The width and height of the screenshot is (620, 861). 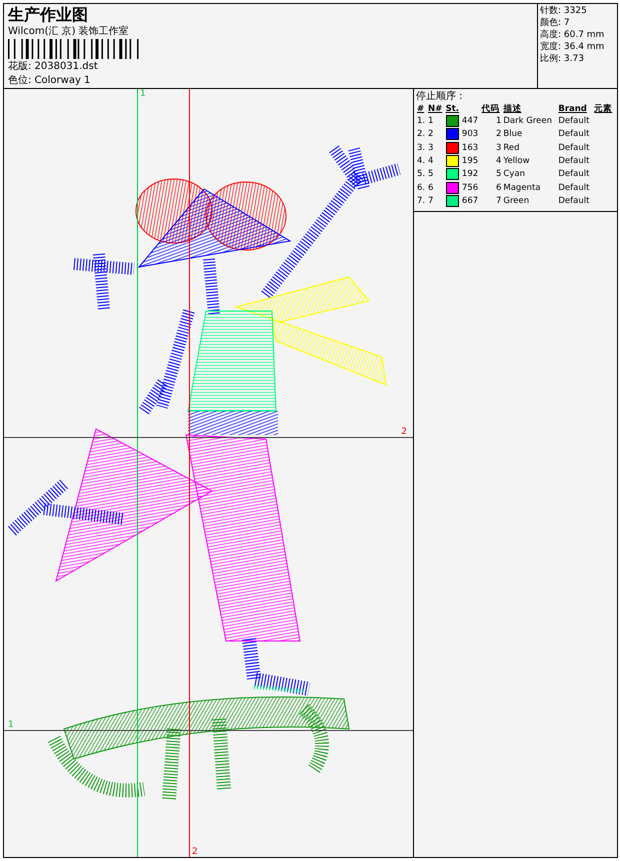 What do you see at coordinates (516, 161) in the screenshot?
I see `table-cell-text: Yellow` at bounding box center [516, 161].